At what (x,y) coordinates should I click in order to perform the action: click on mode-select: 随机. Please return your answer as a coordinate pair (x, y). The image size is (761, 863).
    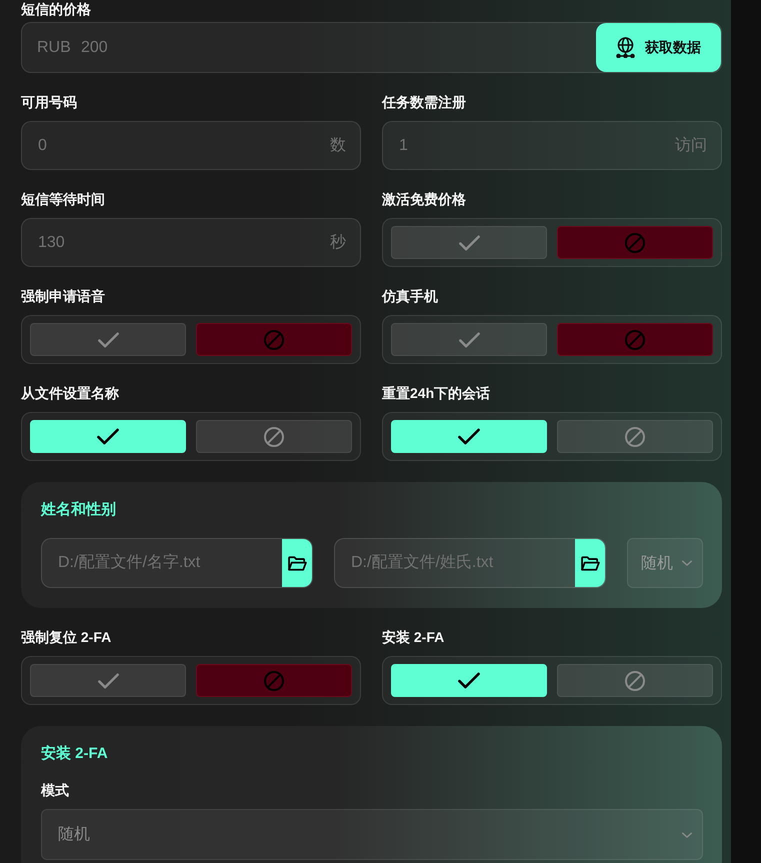
    Looking at the image, I should click on (372, 834).